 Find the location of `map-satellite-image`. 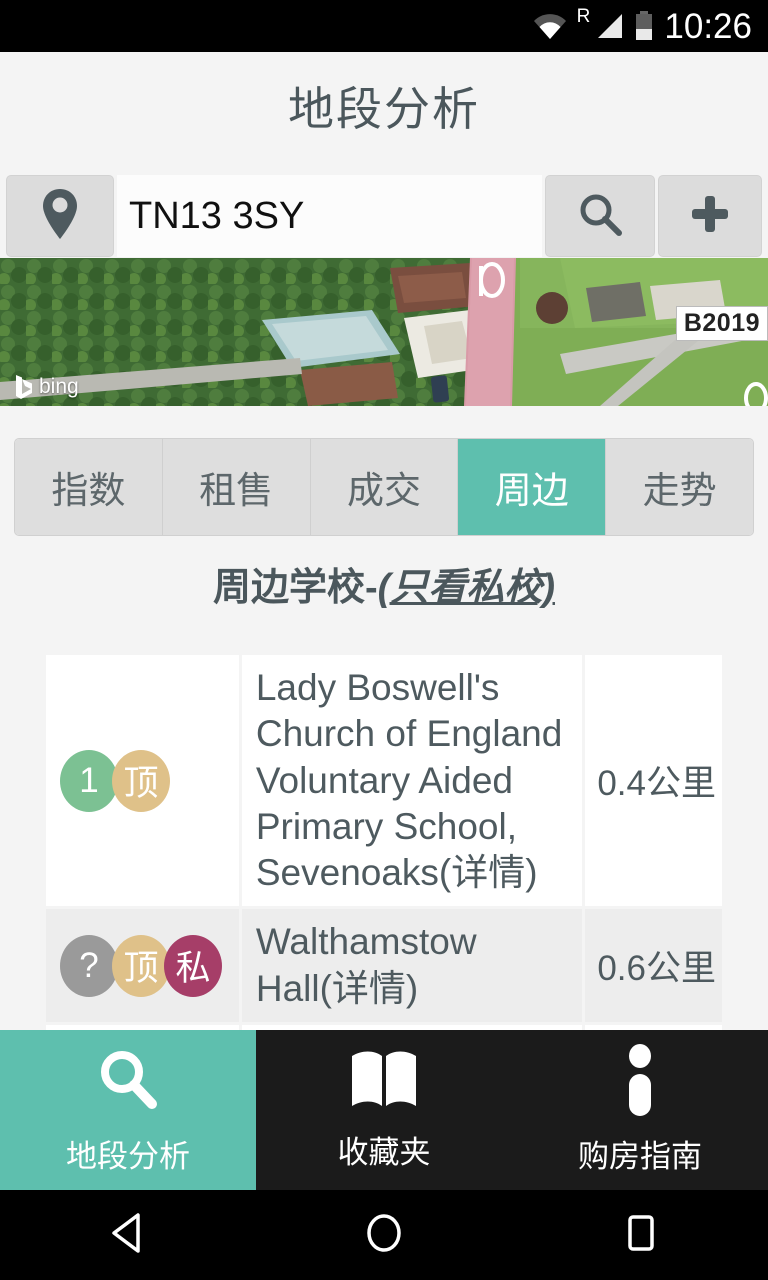

map-satellite-image is located at coordinates (384, 332).